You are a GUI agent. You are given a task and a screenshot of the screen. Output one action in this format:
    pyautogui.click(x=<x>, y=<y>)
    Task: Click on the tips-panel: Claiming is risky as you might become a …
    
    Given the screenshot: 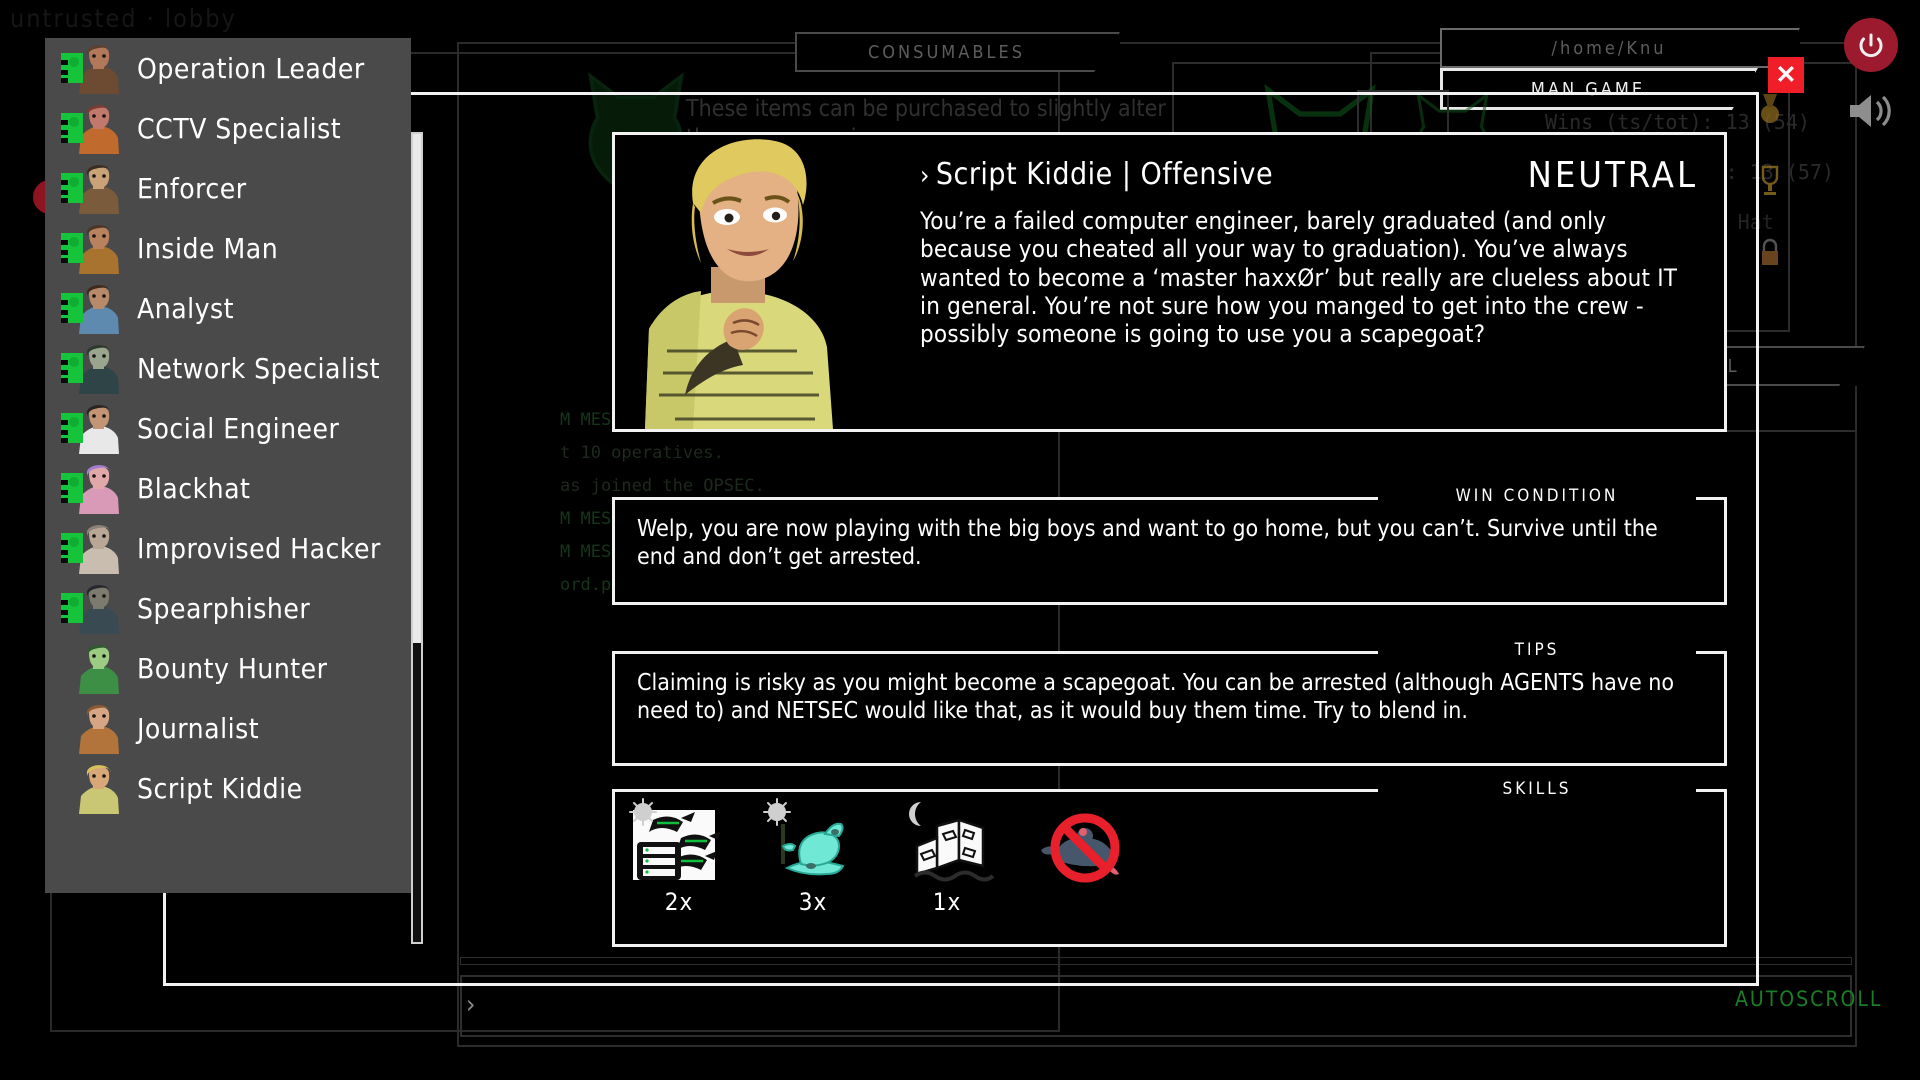 What is the action you would take?
    pyautogui.click(x=1169, y=708)
    